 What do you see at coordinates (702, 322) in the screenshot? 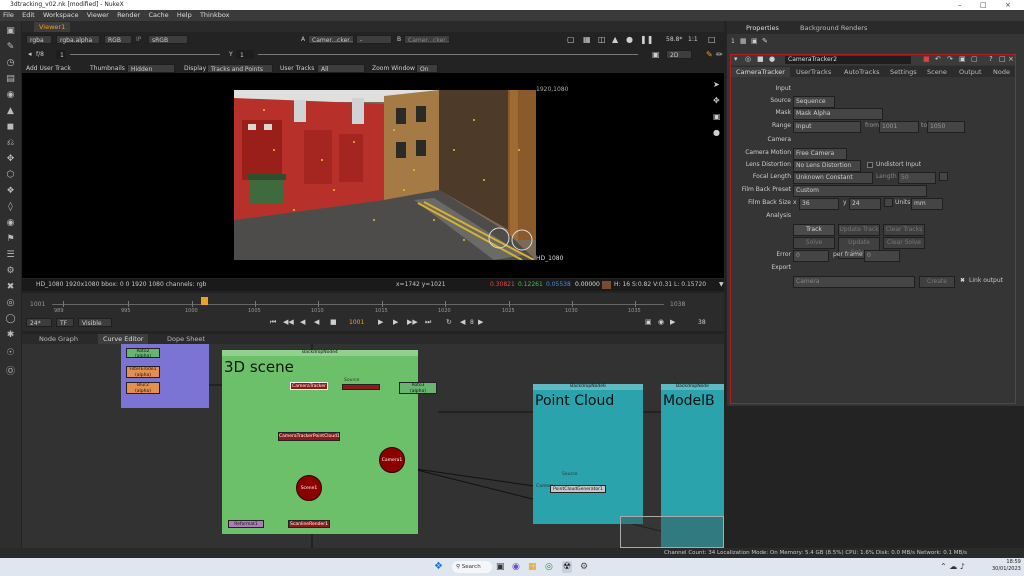
I see `end-frame-field: 38` at bounding box center [702, 322].